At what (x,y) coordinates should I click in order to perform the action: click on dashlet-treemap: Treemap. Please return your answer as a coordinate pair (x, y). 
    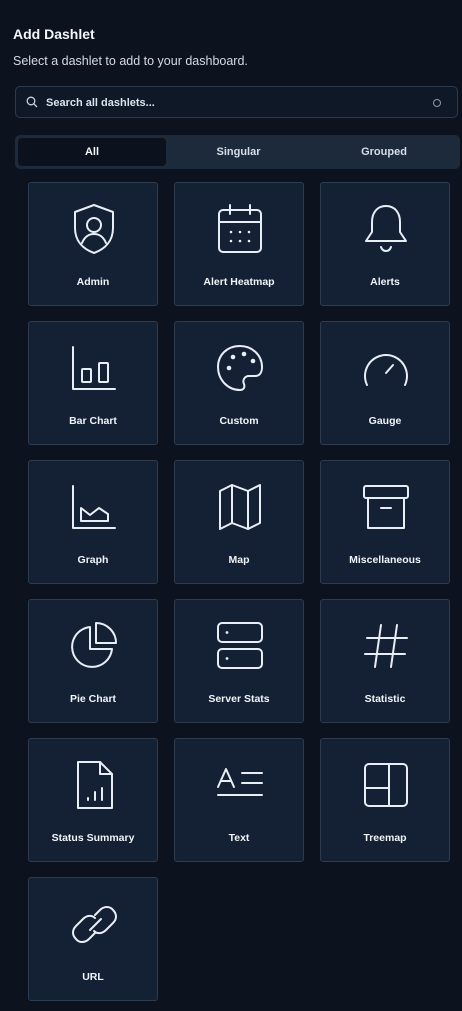
    Looking at the image, I should click on (385, 800).